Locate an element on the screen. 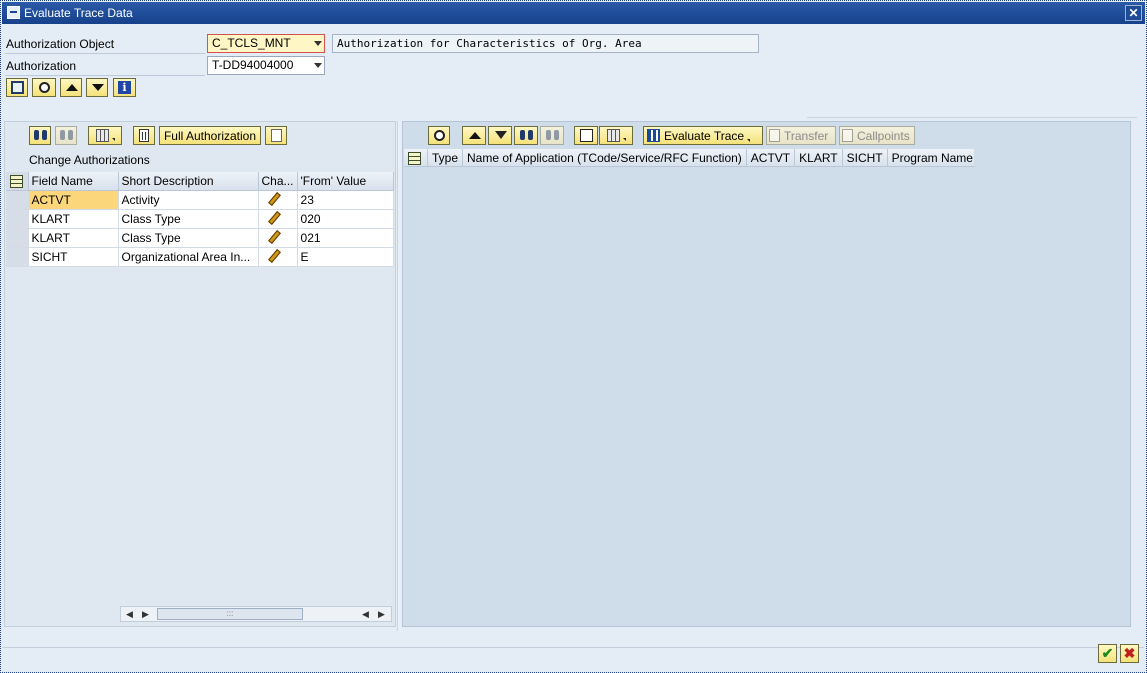 Image resolution: width=1147 pixels, height=673 pixels. short-description-cell: Activity is located at coordinates (188, 200).